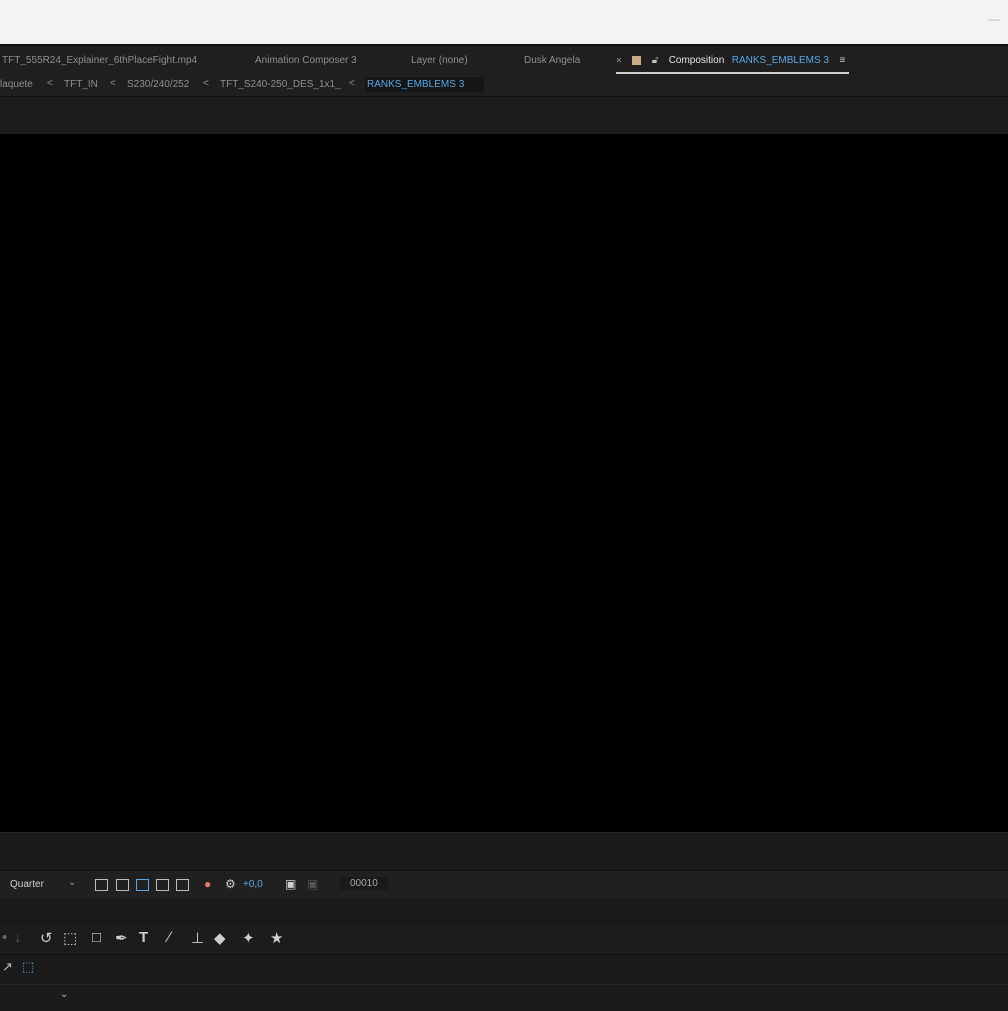 The image size is (1008, 1011). What do you see at coordinates (207, 884) in the screenshot?
I see `channels-icon: ●` at bounding box center [207, 884].